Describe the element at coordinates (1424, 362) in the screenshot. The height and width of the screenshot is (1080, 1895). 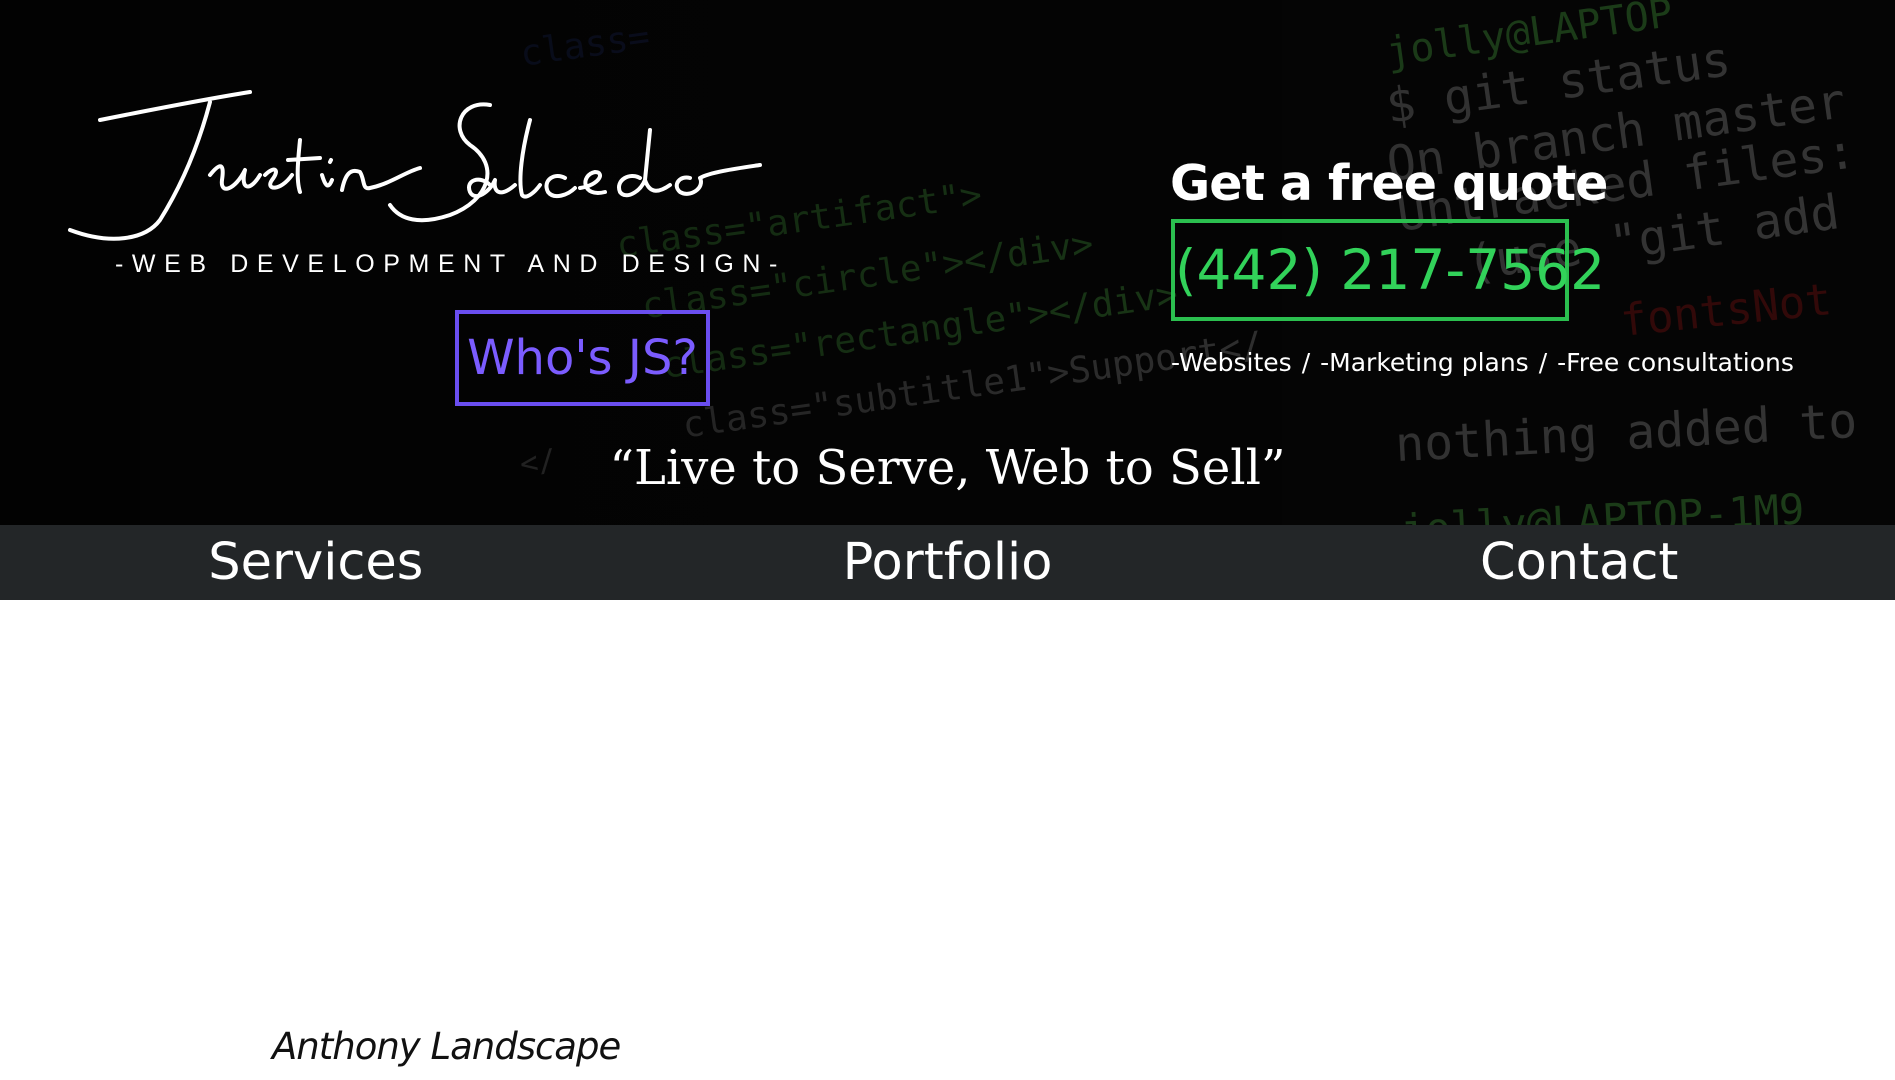
I see `service-marketing-plans: -Marketing plans` at that location.